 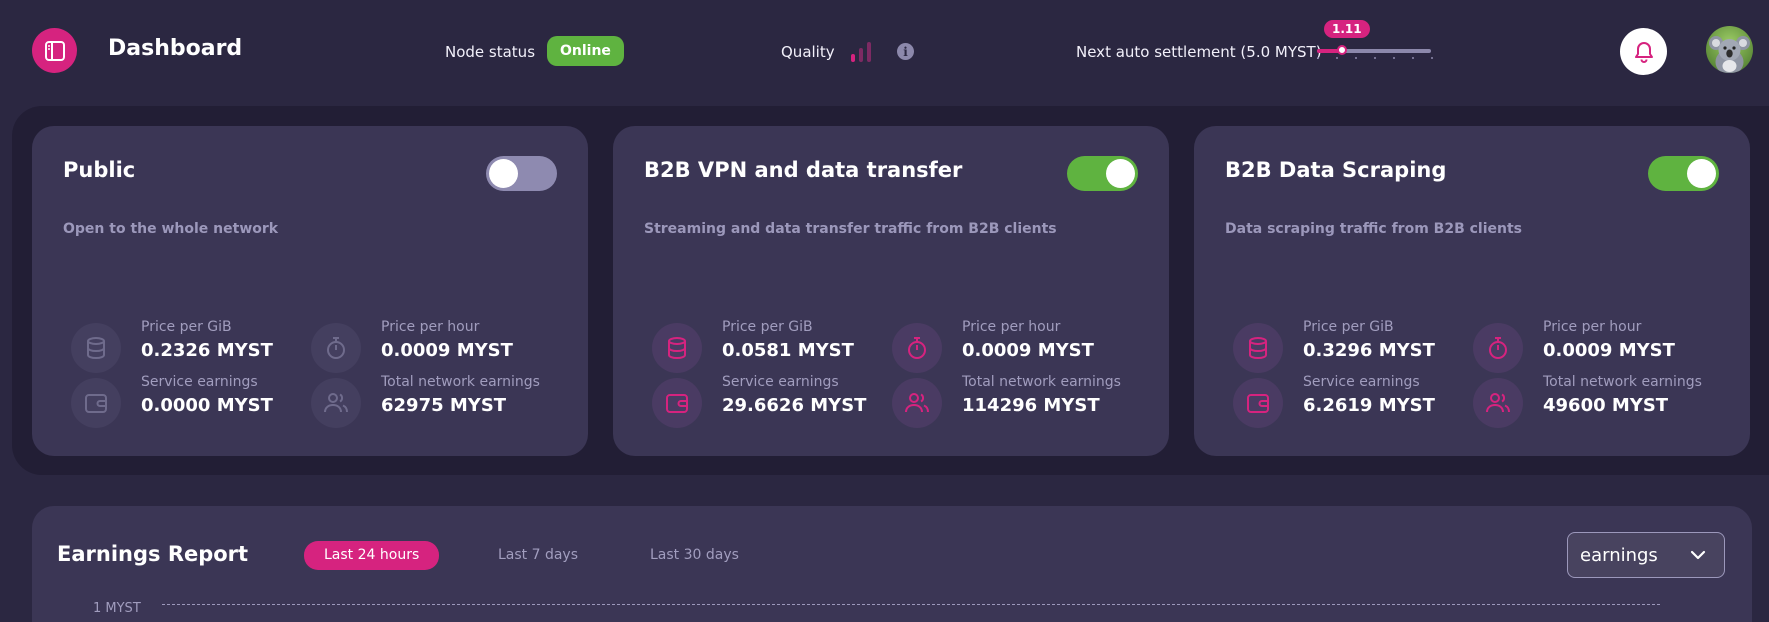 What do you see at coordinates (585, 51) in the screenshot?
I see `node-status-badge: Online` at bounding box center [585, 51].